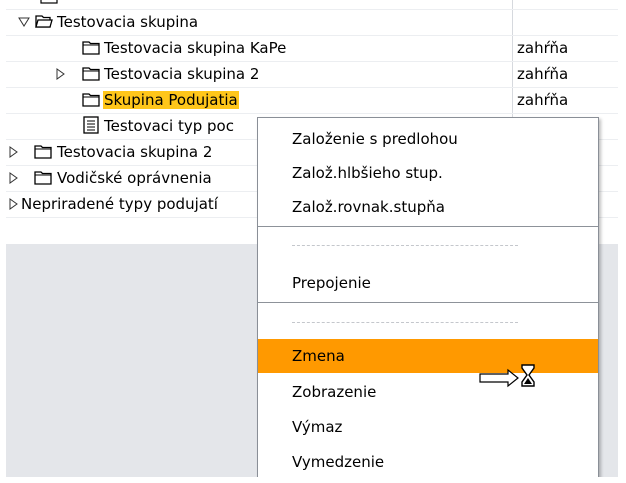 This screenshot has height=483, width=626. I want to click on tree-row: Testovacia skupina 2 zahŕňa, so click(312, 75).